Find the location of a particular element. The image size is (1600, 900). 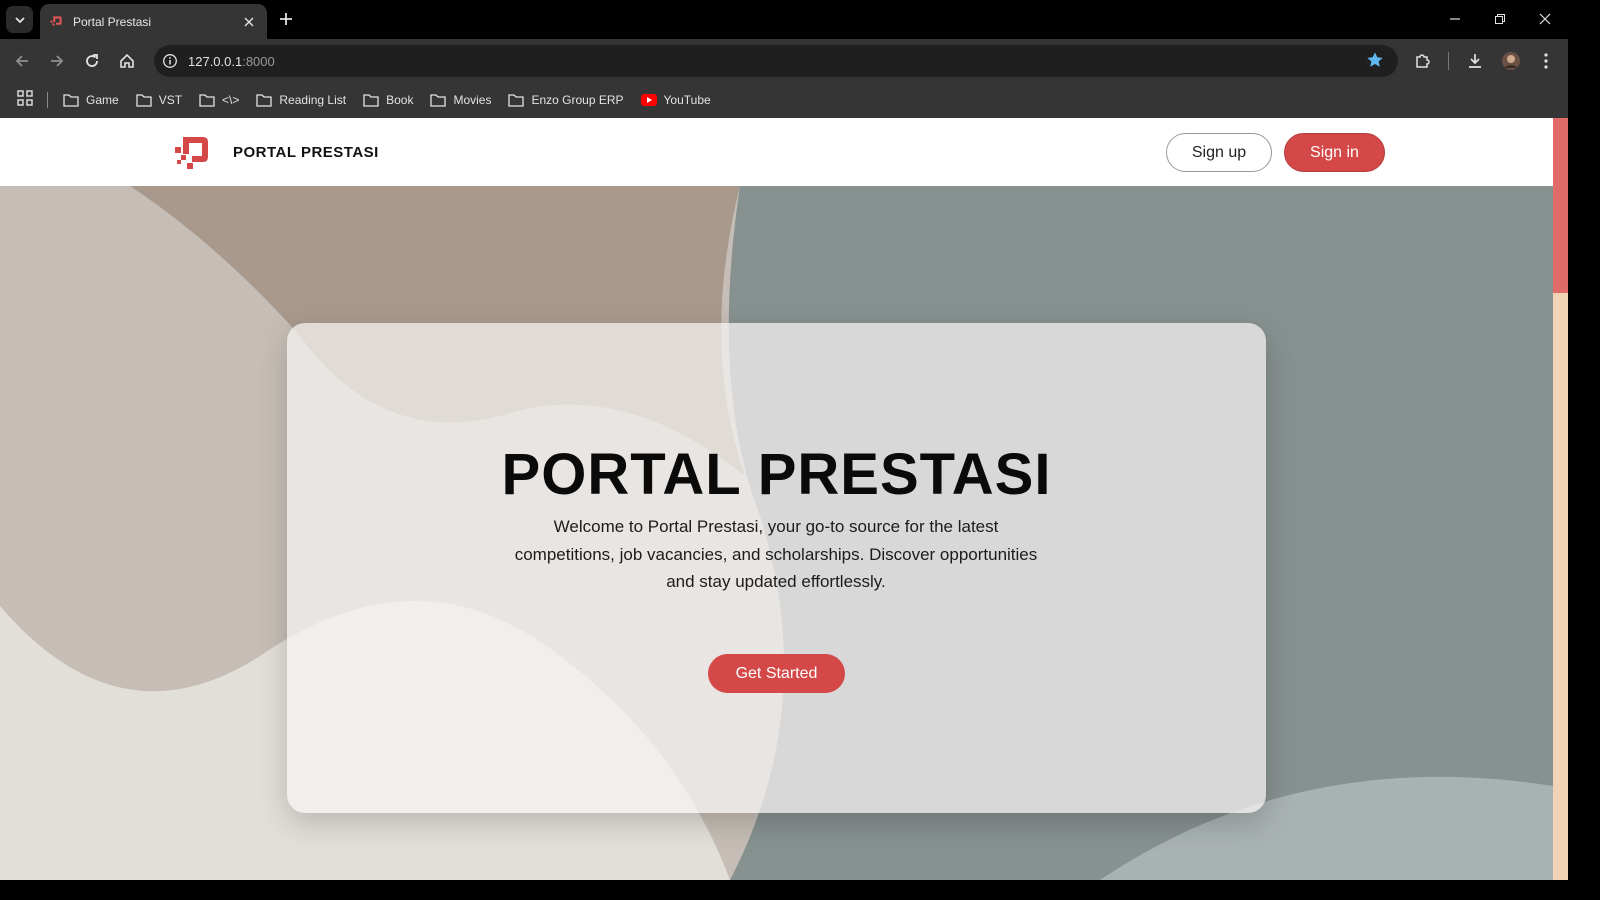

forward-button is located at coordinates (57, 61).